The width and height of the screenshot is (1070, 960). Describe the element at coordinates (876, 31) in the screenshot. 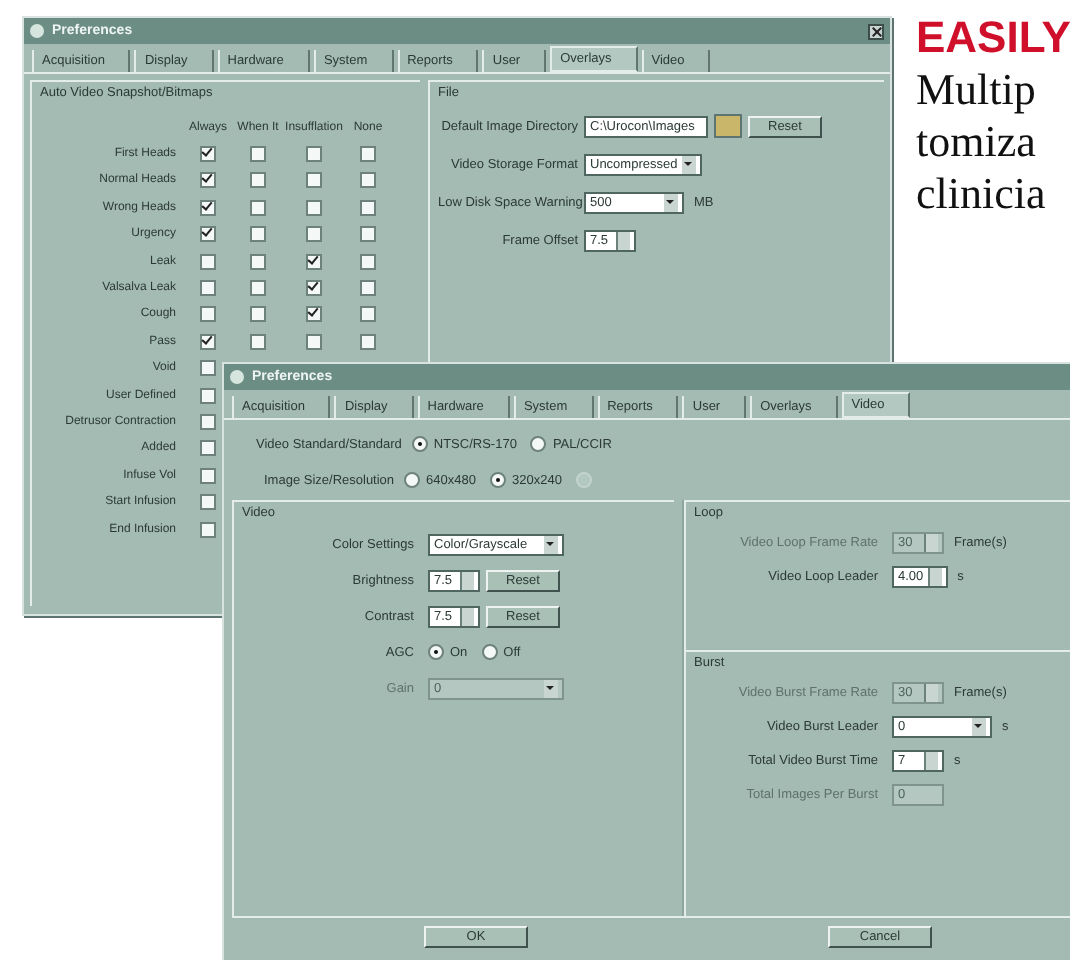

I see `close-icon` at that location.